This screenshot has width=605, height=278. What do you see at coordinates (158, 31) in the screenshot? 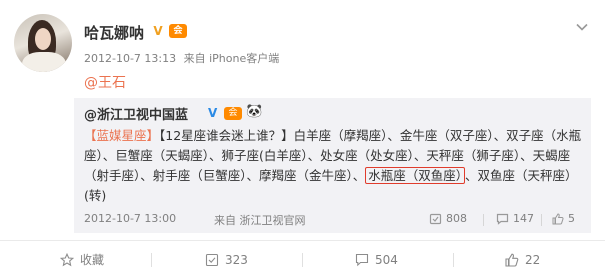
I see `verified-badge: V` at bounding box center [158, 31].